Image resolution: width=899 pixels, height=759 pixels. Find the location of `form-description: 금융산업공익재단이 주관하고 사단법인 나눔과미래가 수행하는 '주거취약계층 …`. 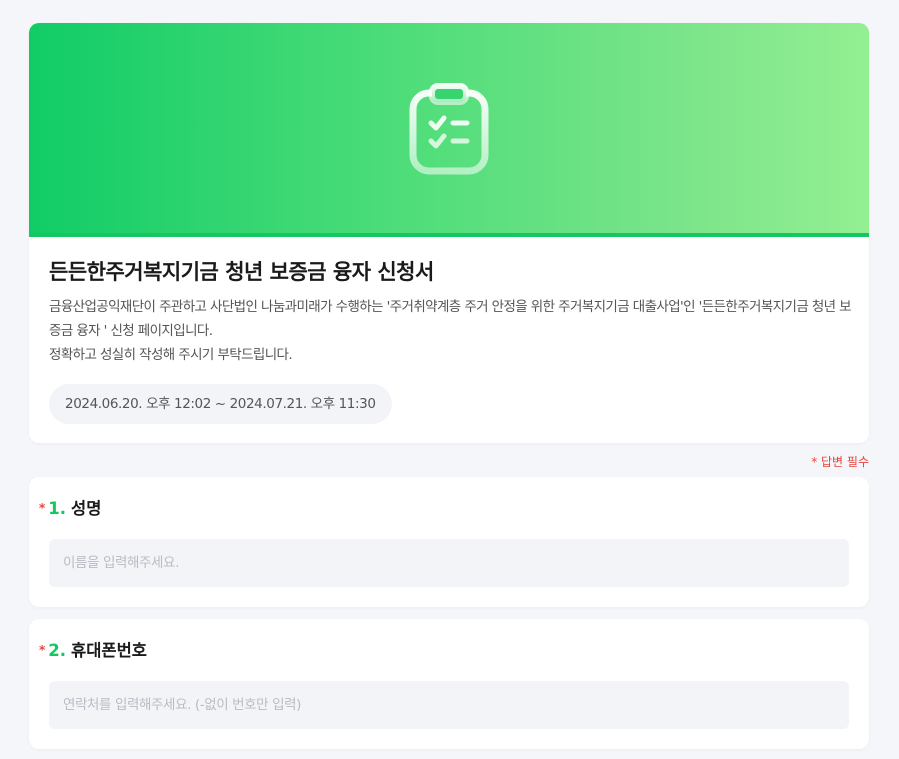

form-description: 금융산업공익재단이 주관하고 사단법인 나눔과미래가 수행하는 '주거취약계층 … is located at coordinates (451, 331).